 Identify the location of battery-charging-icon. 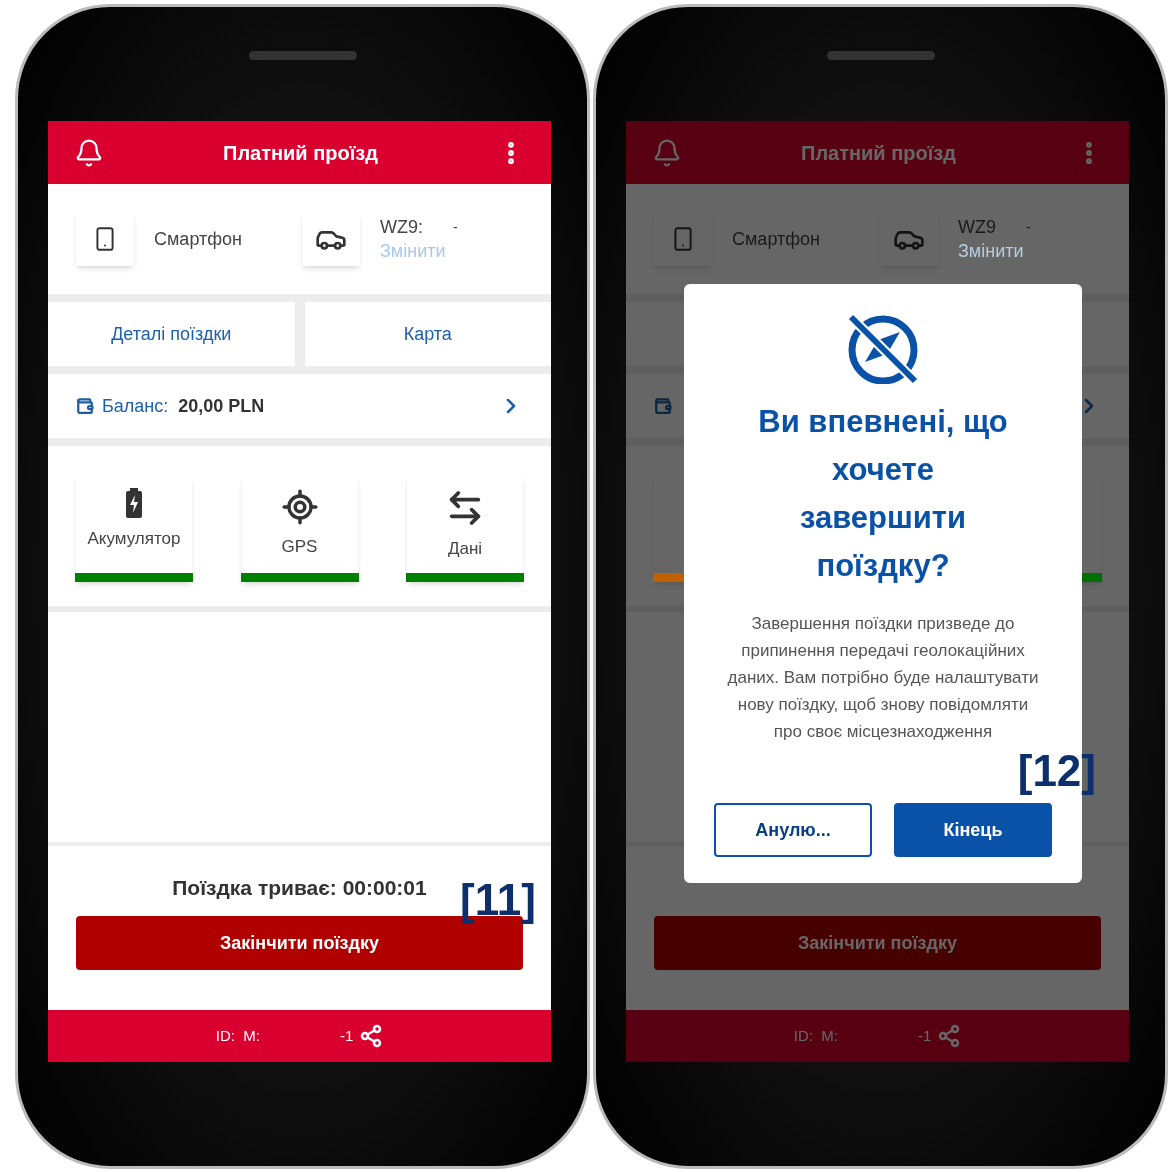
(134, 503).